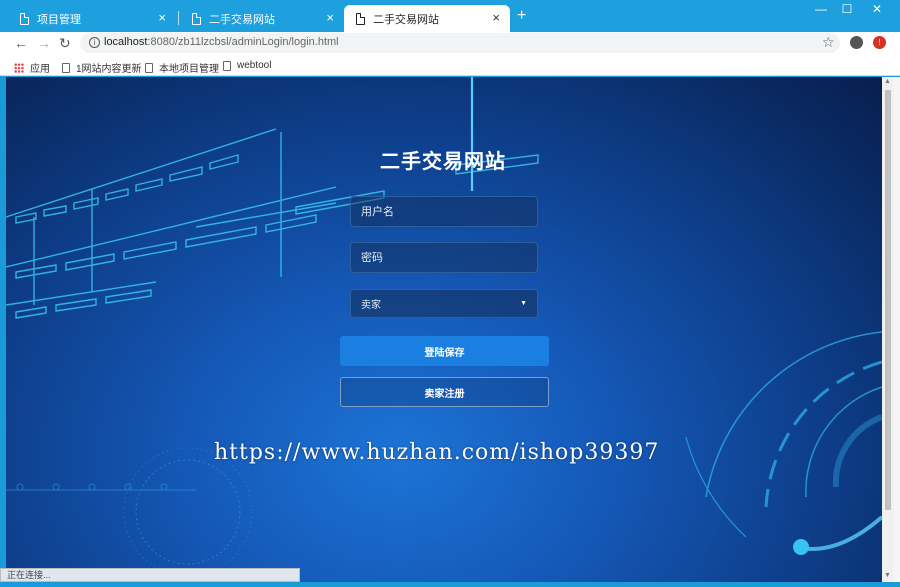  What do you see at coordinates (444, 257) in the screenshot?
I see `password-input` at bounding box center [444, 257].